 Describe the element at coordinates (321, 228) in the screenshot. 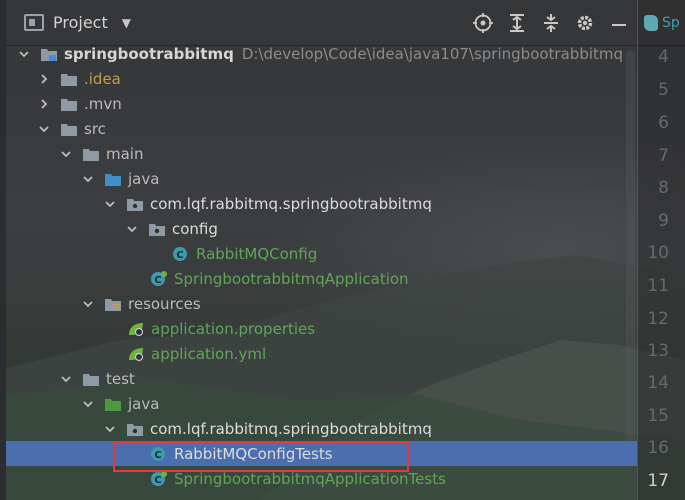

I see `tree-item-config: config` at that location.